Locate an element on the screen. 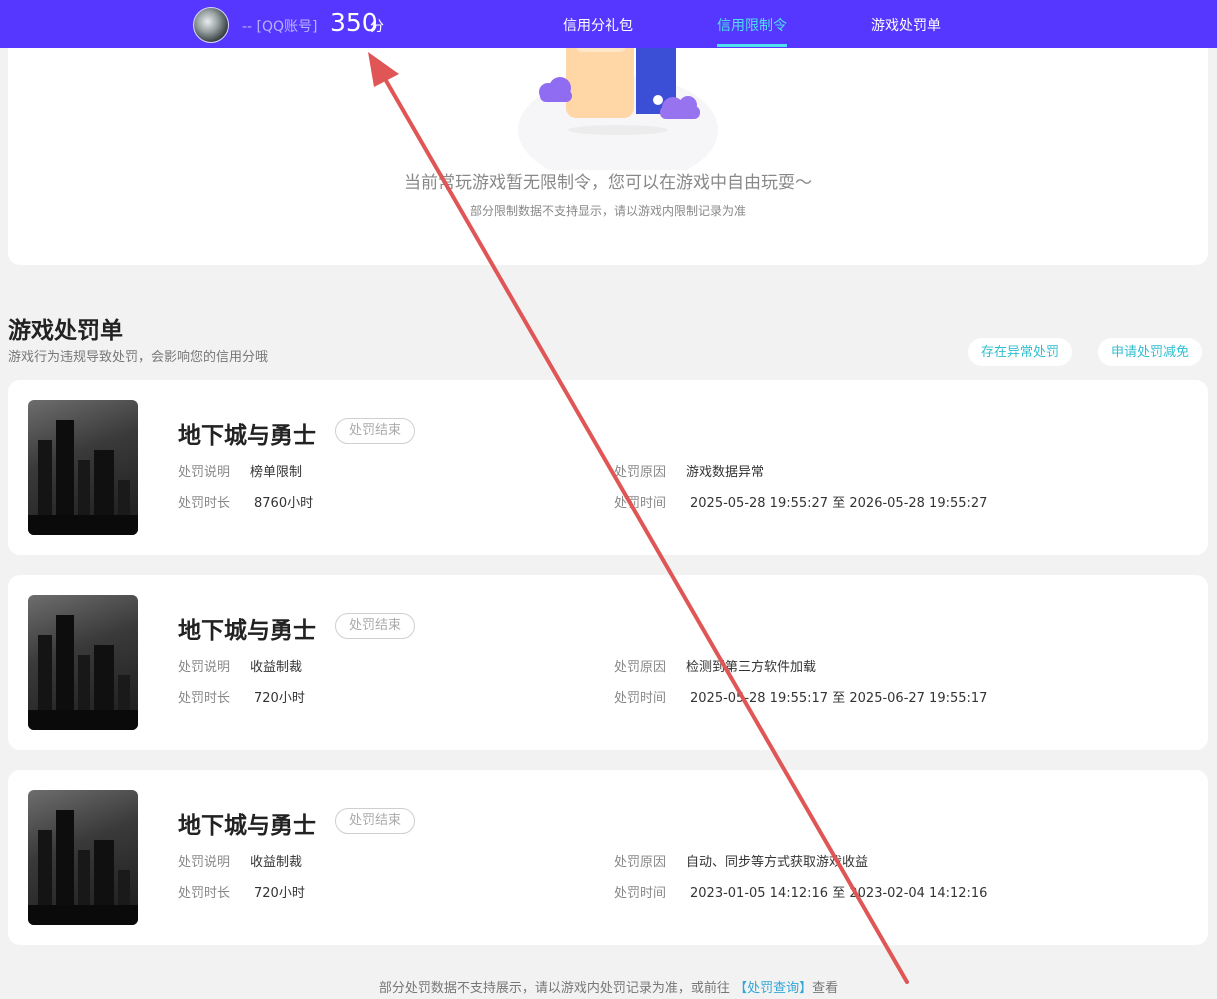  desc-value: 榜单限制 is located at coordinates (276, 472).